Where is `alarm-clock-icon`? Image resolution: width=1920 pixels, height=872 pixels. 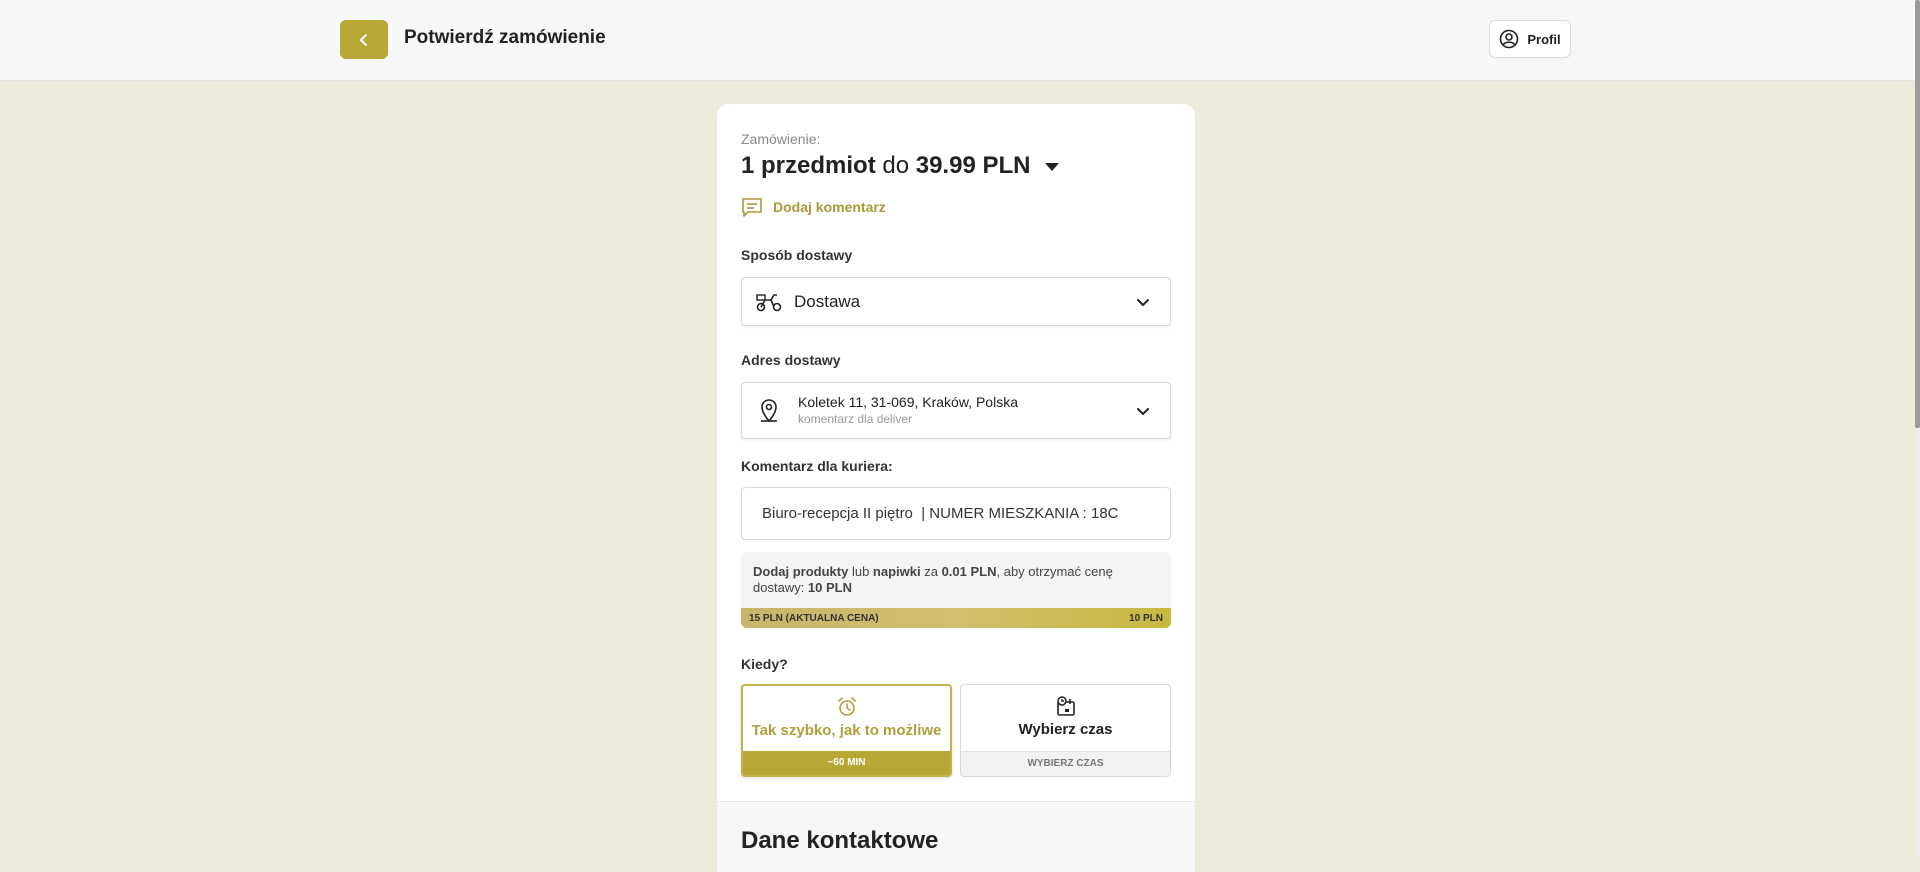 alarm-clock-icon is located at coordinates (846, 709).